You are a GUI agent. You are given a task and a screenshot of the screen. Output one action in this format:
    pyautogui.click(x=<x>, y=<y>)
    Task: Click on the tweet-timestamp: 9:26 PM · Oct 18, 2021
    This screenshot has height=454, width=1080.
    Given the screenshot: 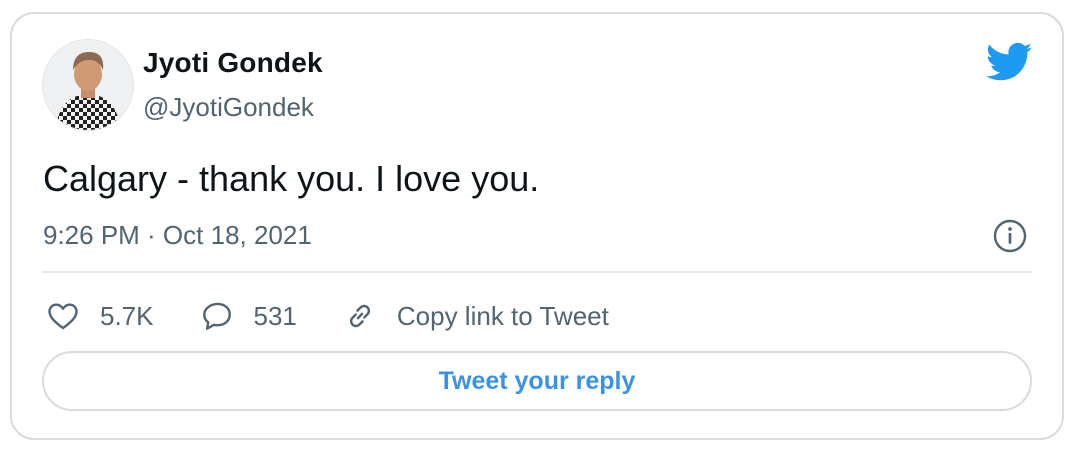 What is the action you would take?
    pyautogui.click(x=177, y=235)
    